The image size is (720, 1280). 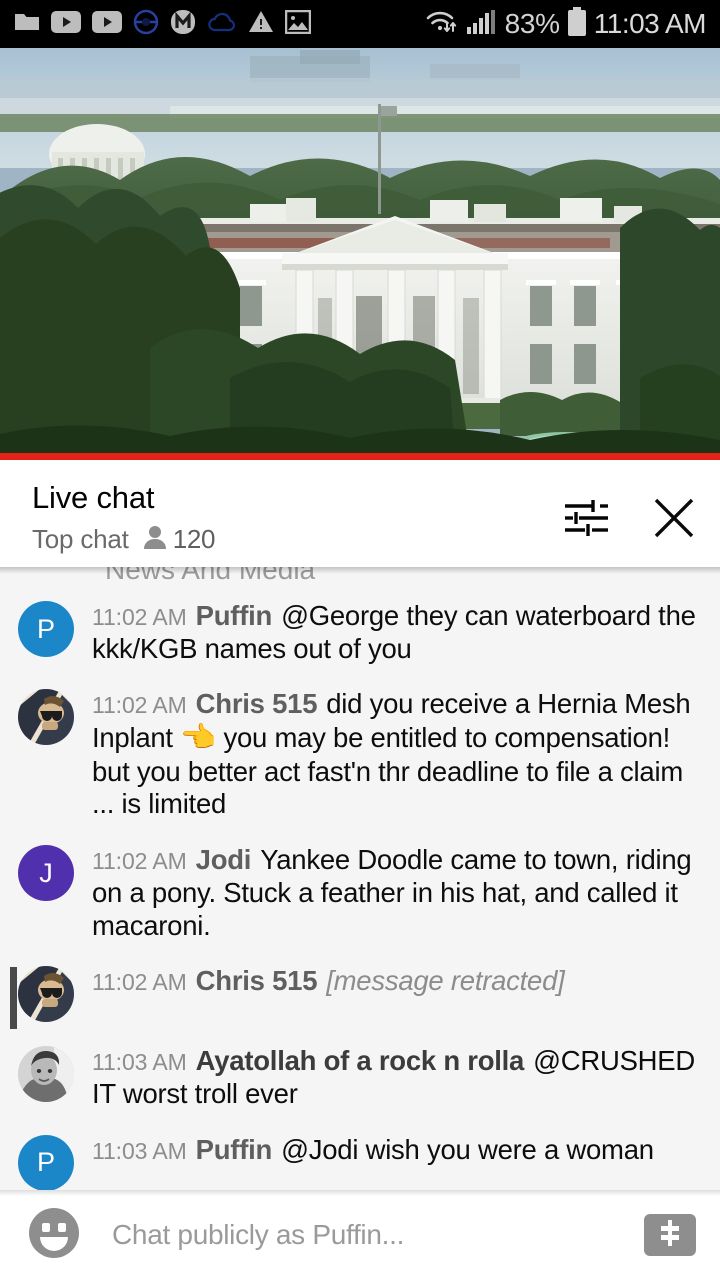 What do you see at coordinates (442, 24) in the screenshot?
I see `wifi-transfer-icon` at bounding box center [442, 24].